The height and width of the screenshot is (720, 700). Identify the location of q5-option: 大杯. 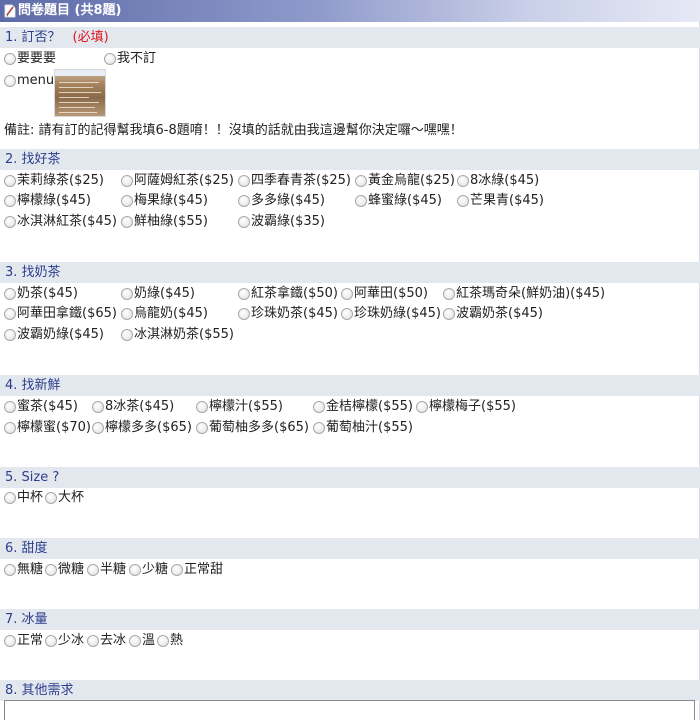
(64, 498).